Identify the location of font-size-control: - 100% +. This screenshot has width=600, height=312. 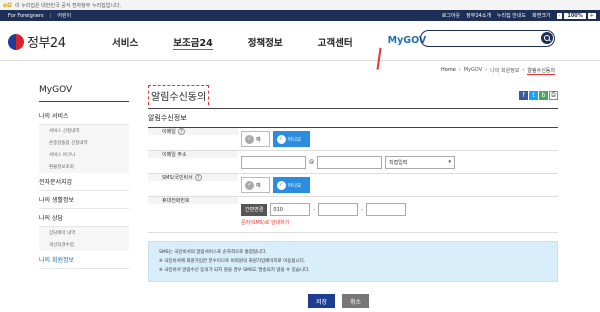
(576, 15).